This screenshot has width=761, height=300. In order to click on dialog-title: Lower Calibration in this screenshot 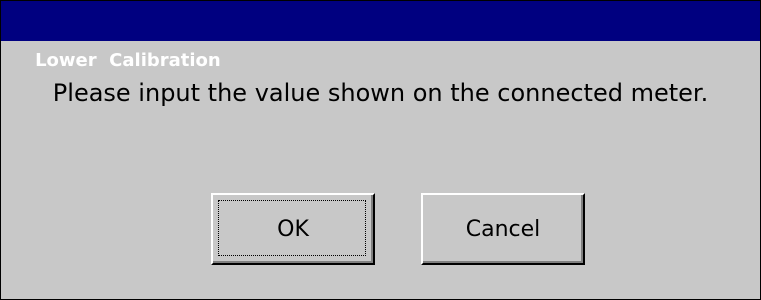, I will do `click(128, 60)`.